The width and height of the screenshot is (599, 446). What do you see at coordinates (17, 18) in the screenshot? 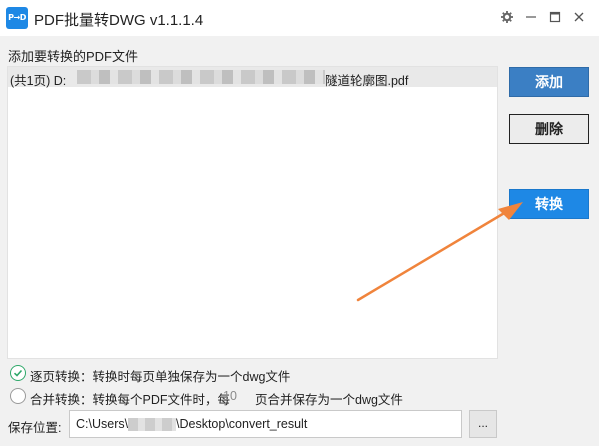
I see `app-logo-icon: P→D` at bounding box center [17, 18].